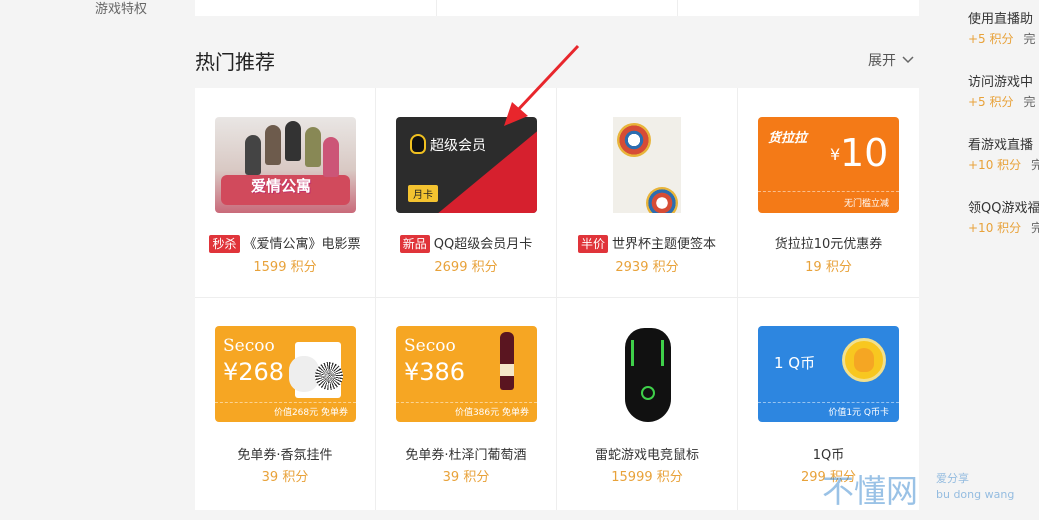  What do you see at coordinates (858, 413) in the screenshot?
I see `coupon-foot-text: 价值1元 Q币卡` at bounding box center [858, 413].